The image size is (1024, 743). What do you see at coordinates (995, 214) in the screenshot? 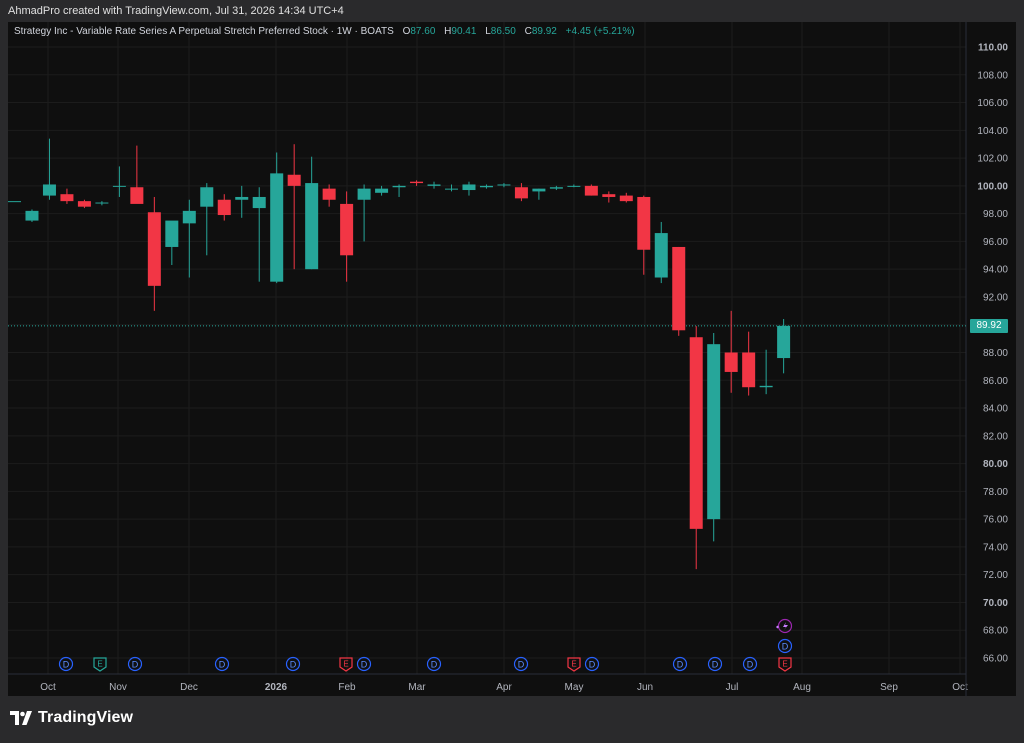
I see `y-tick-label: 98.00` at bounding box center [995, 214].